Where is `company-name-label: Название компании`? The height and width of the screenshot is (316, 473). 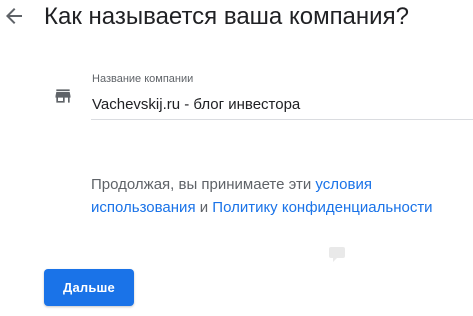
company-name-label: Название компании is located at coordinates (143, 79).